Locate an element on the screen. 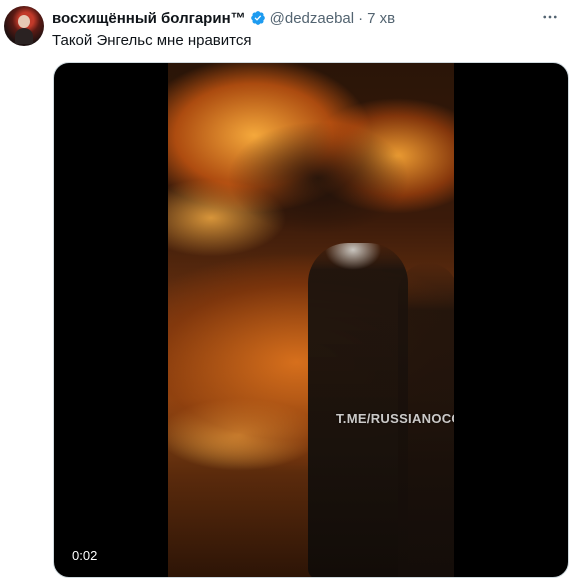 The height and width of the screenshot is (588, 573). display-name: восхищённый болгарин™ is located at coordinates (149, 18).